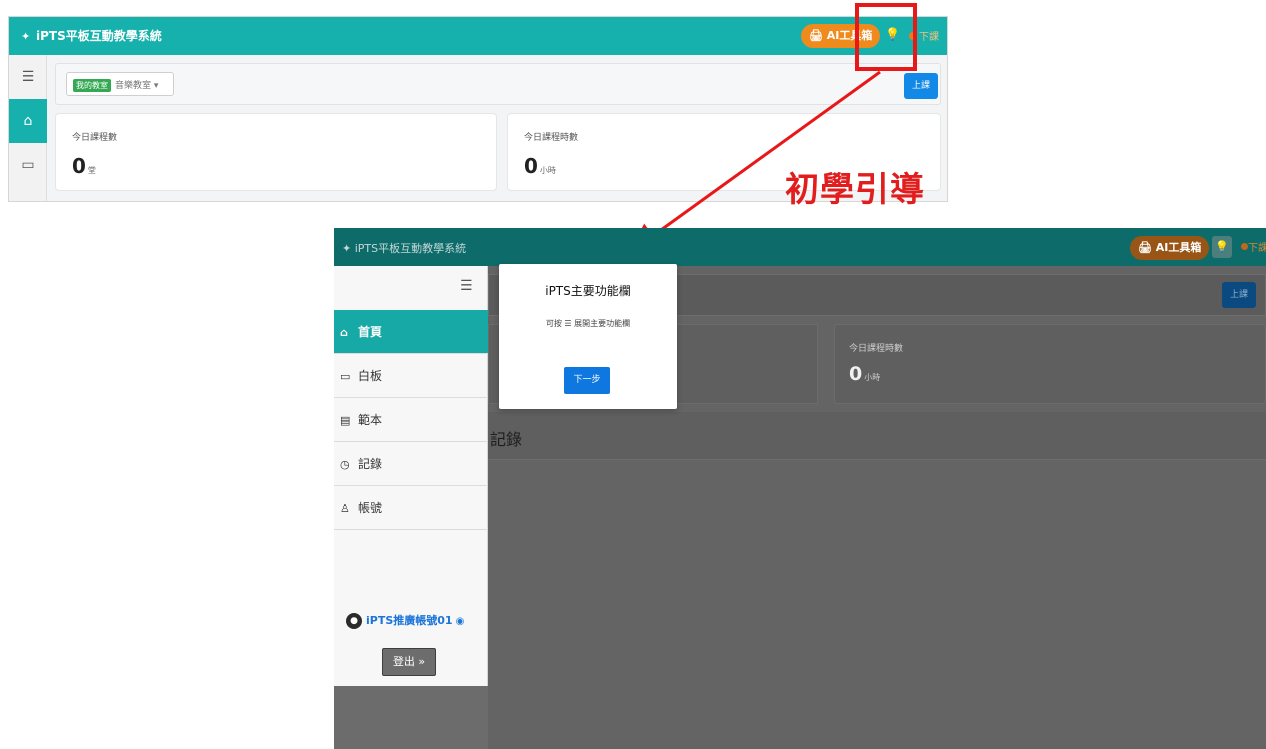  I want to click on status-dot-icon, so click(1244, 246).